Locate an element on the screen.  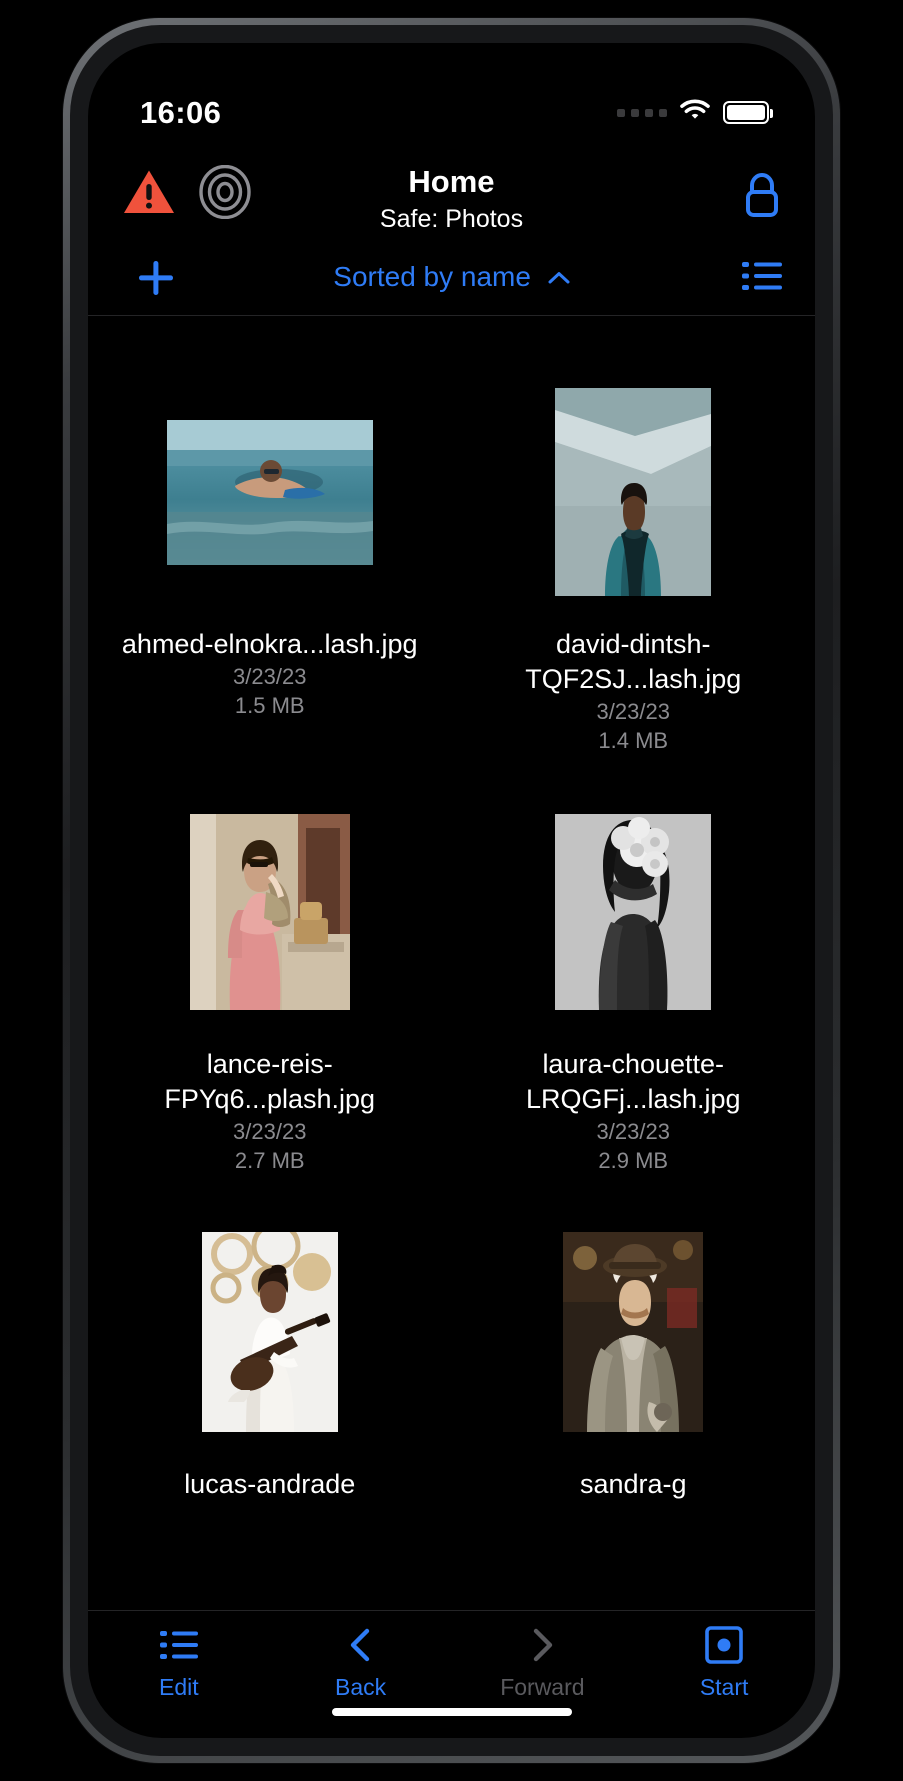
sort-toolbar: Sorted by name is located at coordinates (451, 282).